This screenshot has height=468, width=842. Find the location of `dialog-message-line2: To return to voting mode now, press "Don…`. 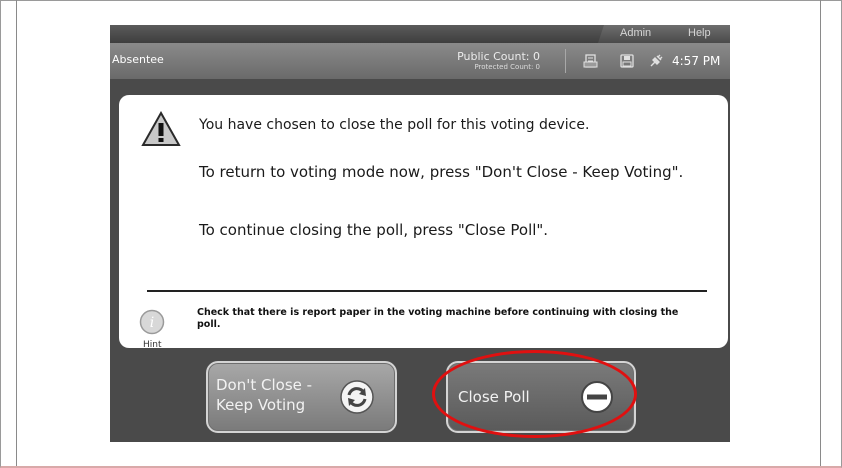

dialog-message-line2: To return to voting mode now, press "Don… is located at coordinates (441, 172).